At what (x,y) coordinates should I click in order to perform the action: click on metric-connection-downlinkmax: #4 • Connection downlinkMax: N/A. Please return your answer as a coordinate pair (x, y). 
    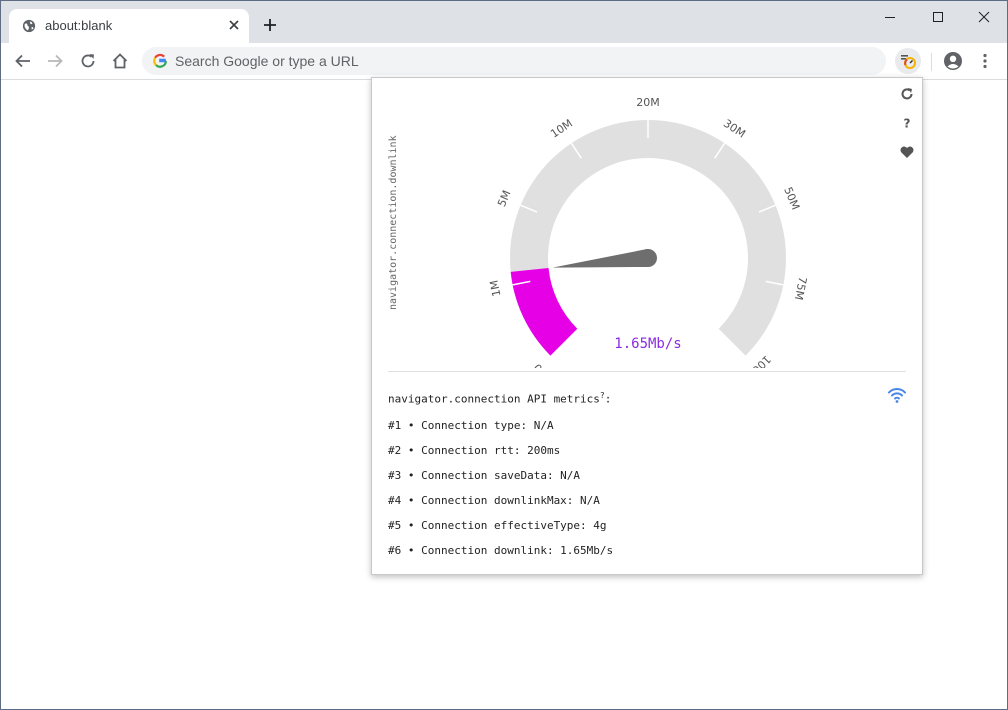
    Looking at the image, I should click on (494, 500).